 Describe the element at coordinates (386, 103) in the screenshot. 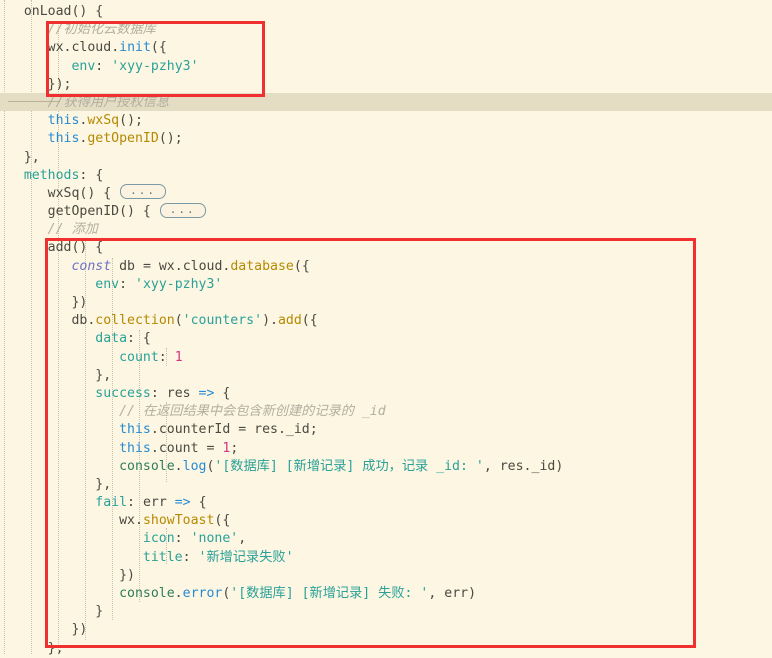

I see `code-line-6: //获得用户授权信息` at that location.